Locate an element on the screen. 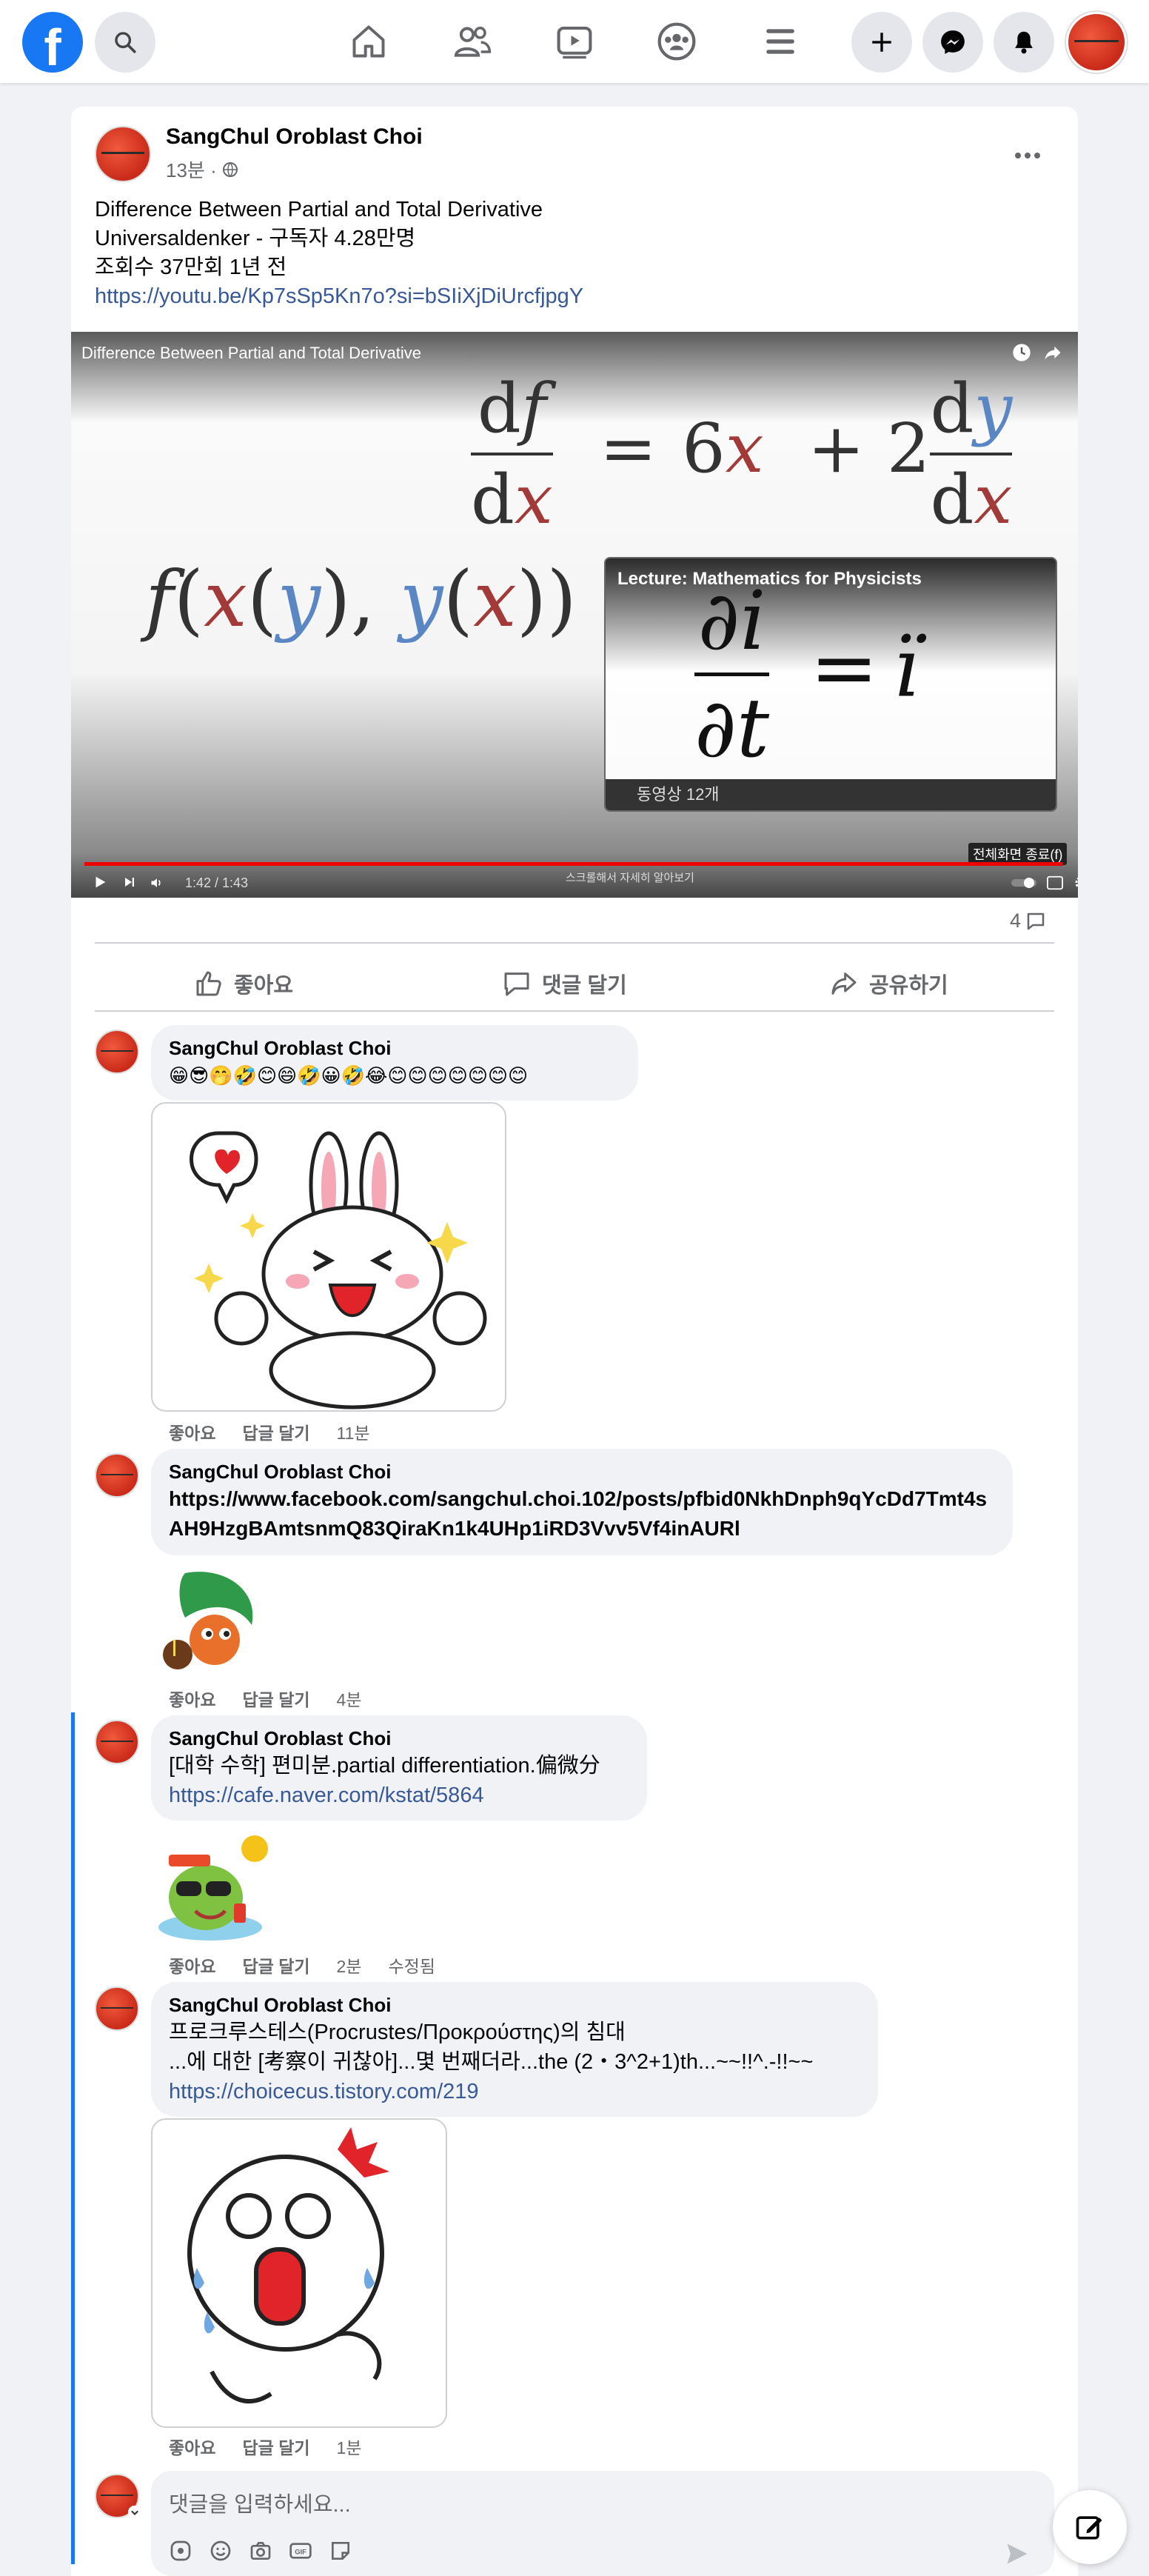 The image size is (1149, 2576). comment-text: 프로크루스테스(Procrustes/Προκρούστης)의 침대 is located at coordinates (397, 2032).